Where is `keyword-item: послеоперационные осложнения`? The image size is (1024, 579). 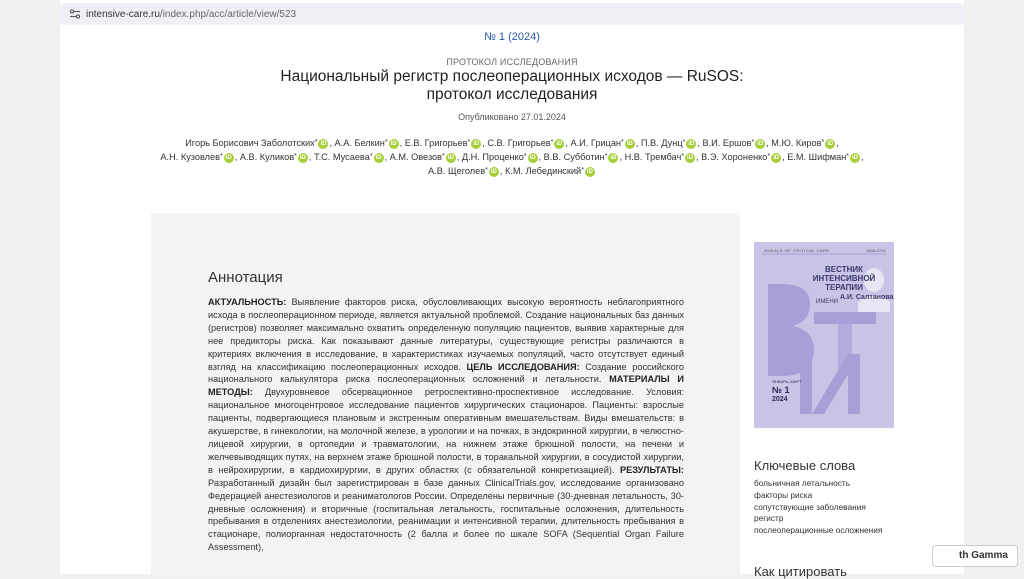 keyword-item: послеоперационные осложнения is located at coordinates (818, 530).